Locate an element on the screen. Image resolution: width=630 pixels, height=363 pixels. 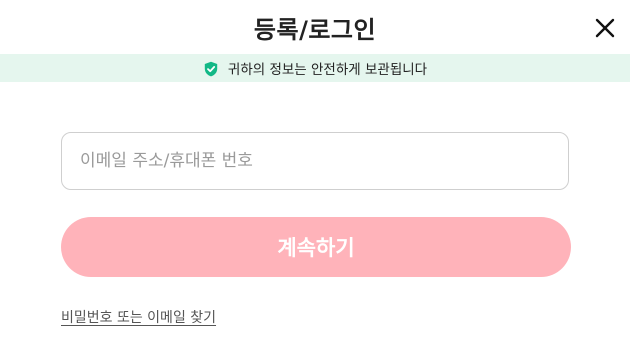
identifier-field is located at coordinates (315, 161).